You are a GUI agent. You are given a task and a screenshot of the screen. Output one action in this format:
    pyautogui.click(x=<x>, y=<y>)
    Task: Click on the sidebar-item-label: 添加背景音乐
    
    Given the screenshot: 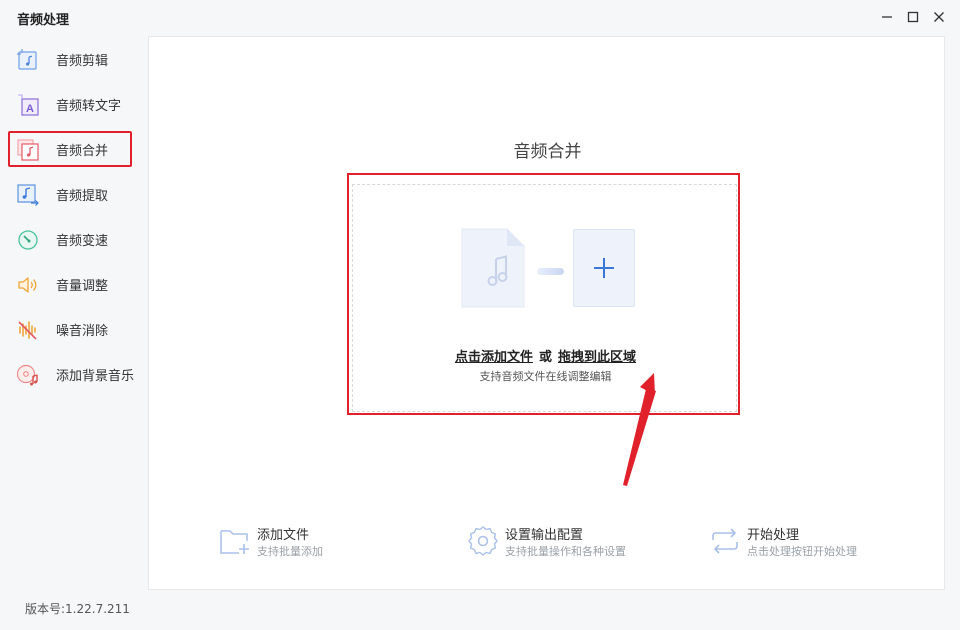 What is the action you would take?
    pyautogui.click(x=95, y=376)
    